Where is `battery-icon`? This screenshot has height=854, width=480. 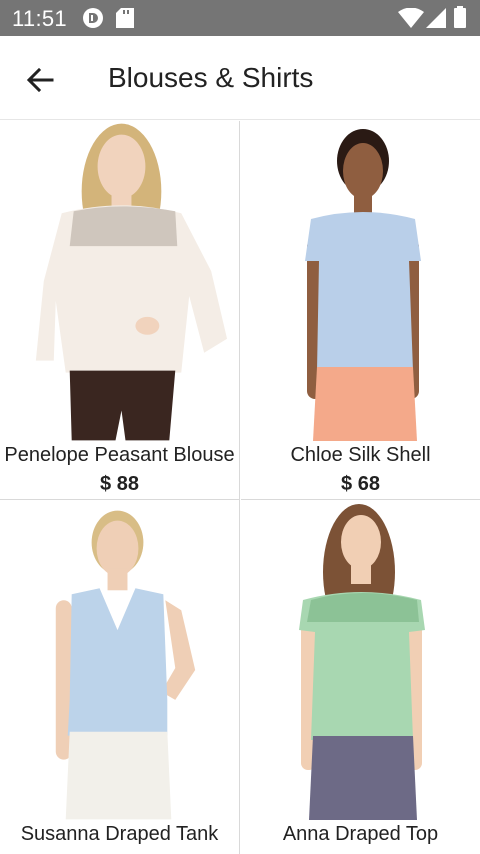
battery-icon is located at coordinates (460, 17).